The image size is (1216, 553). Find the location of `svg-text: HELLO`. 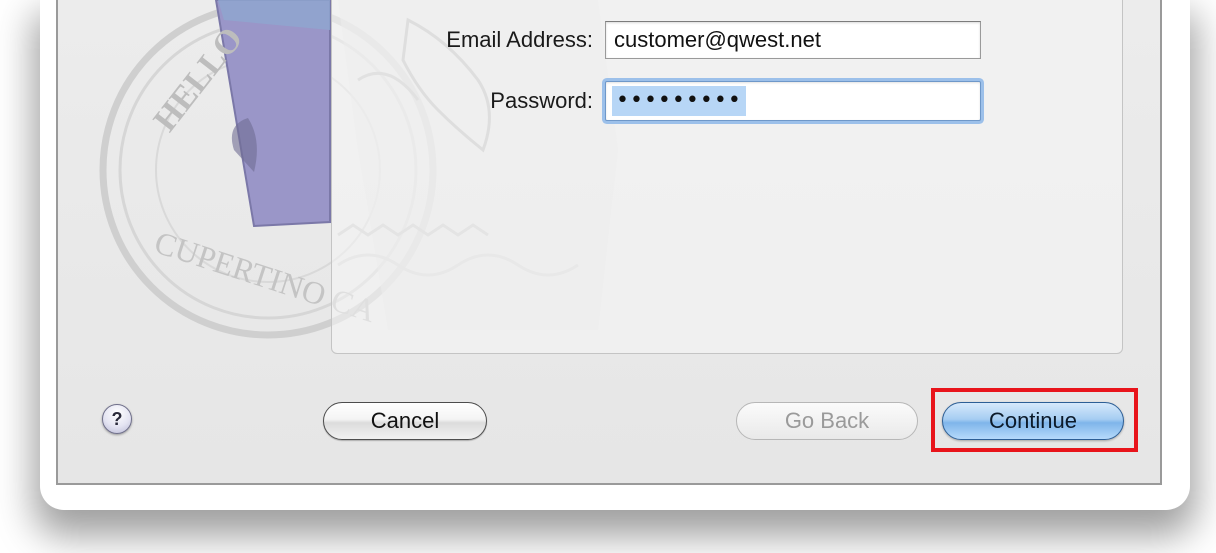

svg-text: HELLO is located at coordinates (199, 79).